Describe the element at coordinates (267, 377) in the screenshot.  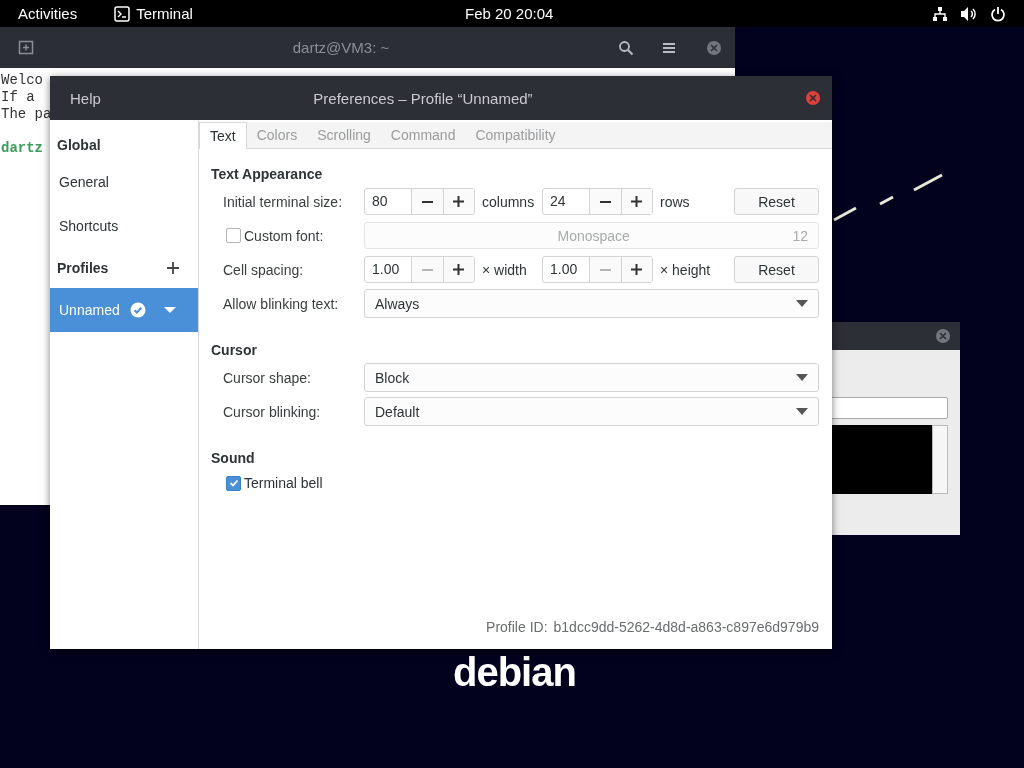
I see `field-label: Cursor shape:` at that location.